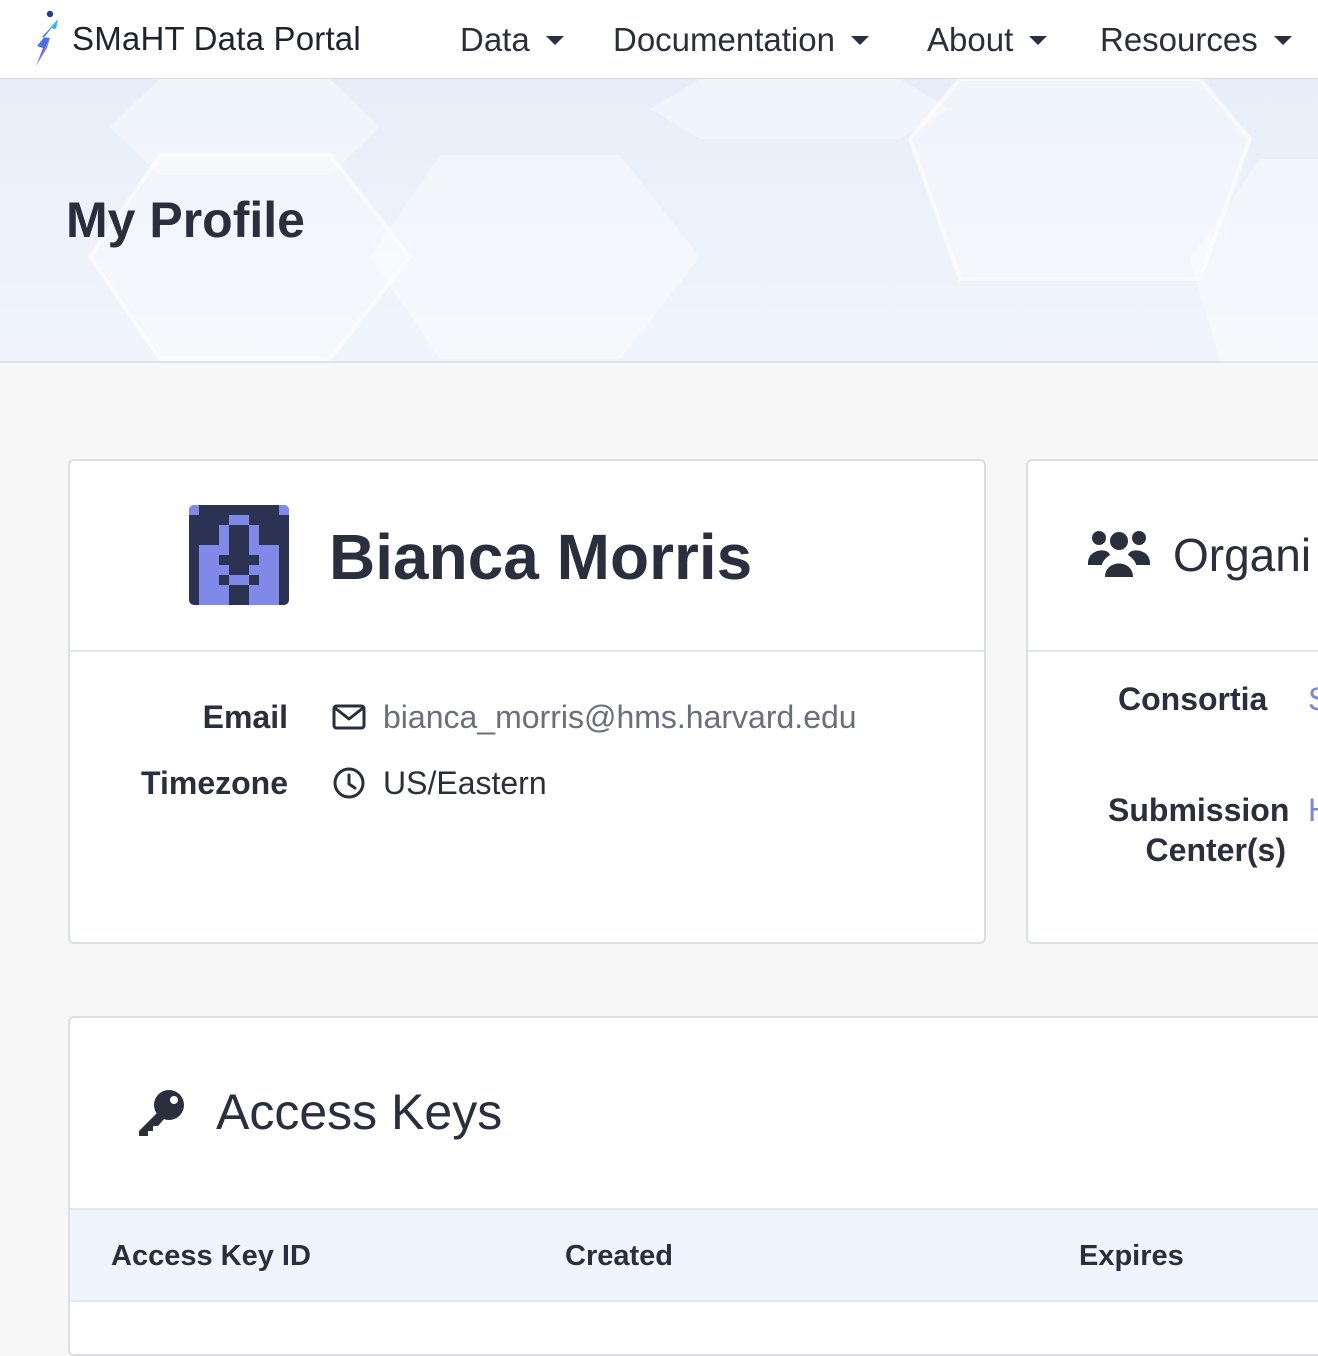 The height and width of the screenshot is (1356, 1318). What do you see at coordinates (359, 1112) in the screenshot?
I see `access-keys-title: Access Keys` at bounding box center [359, 1112].